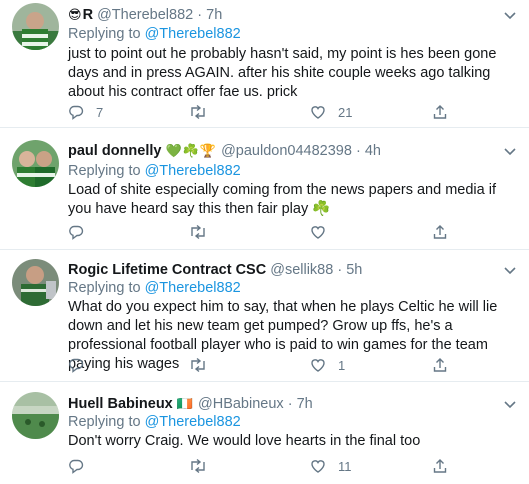 The image size is (529, 484). Describe the element at coordinates (298, 114) in the screenshot. I see `tweet-actions: 7 21` at that location.